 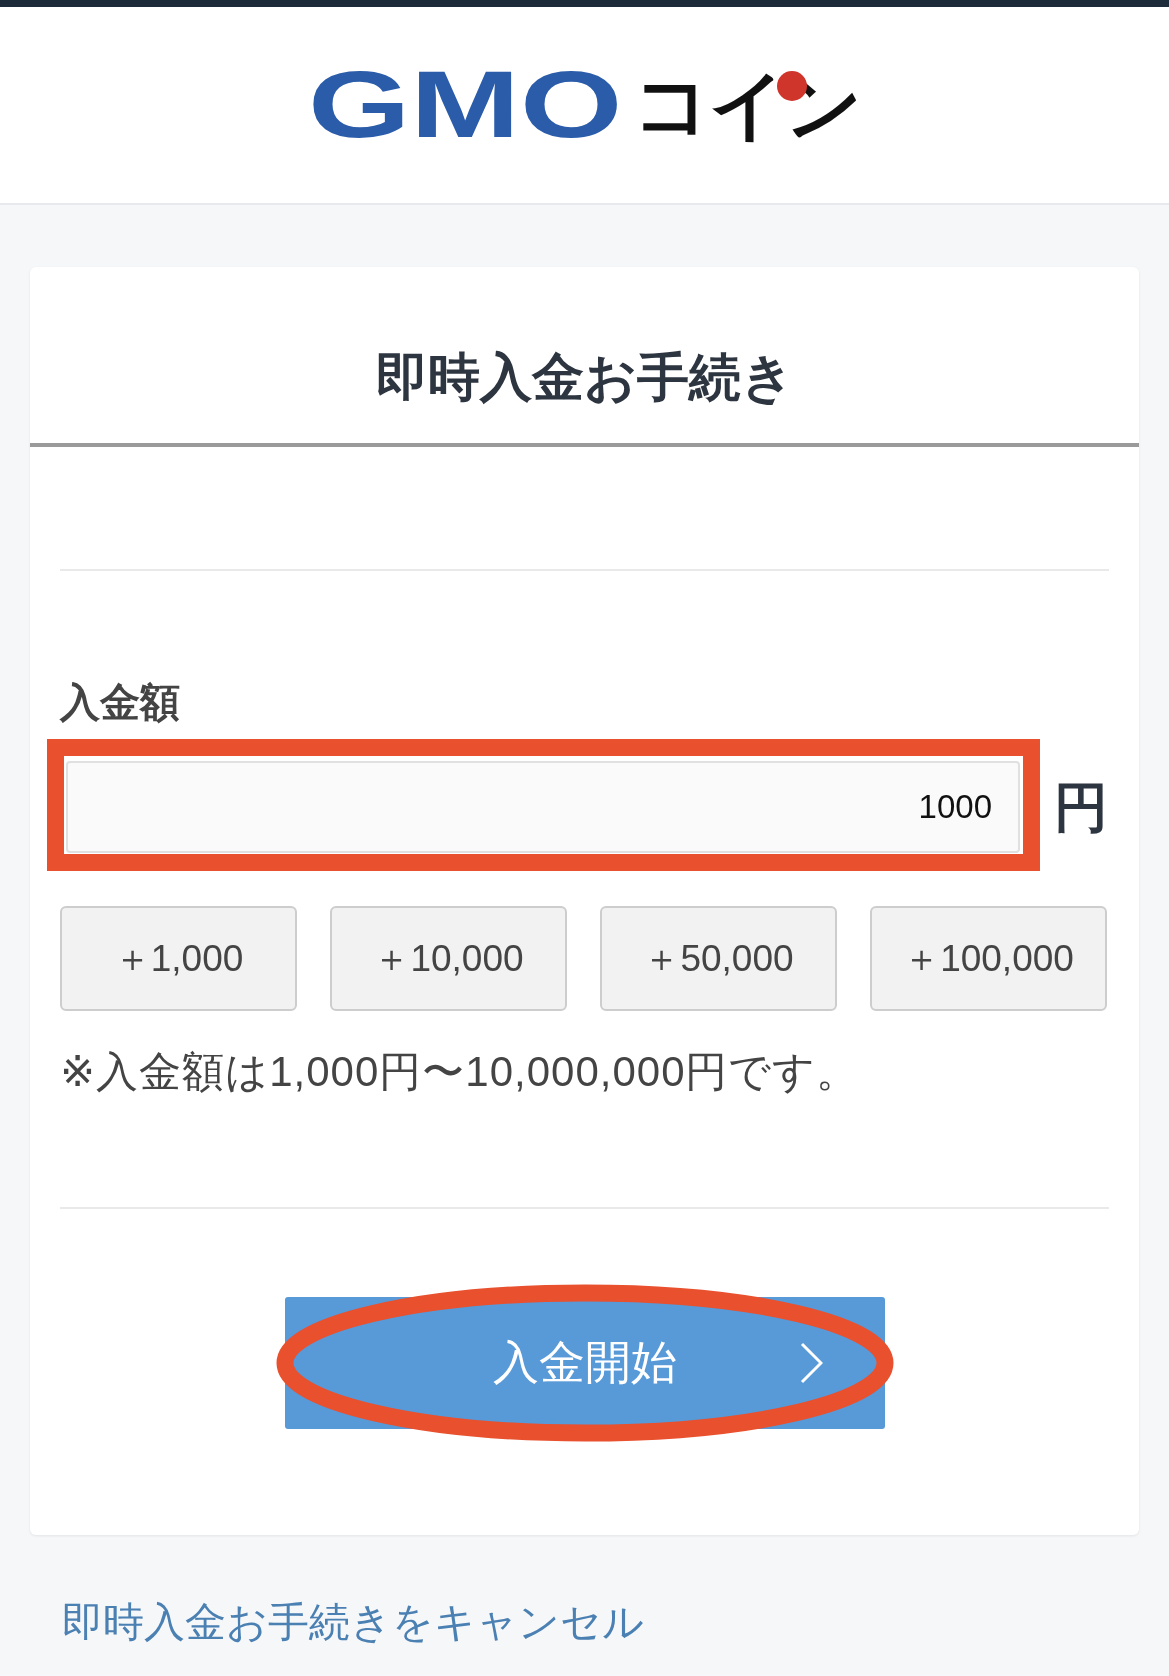 I want to click on field-label: 入金額, so click(x=120, y=702).